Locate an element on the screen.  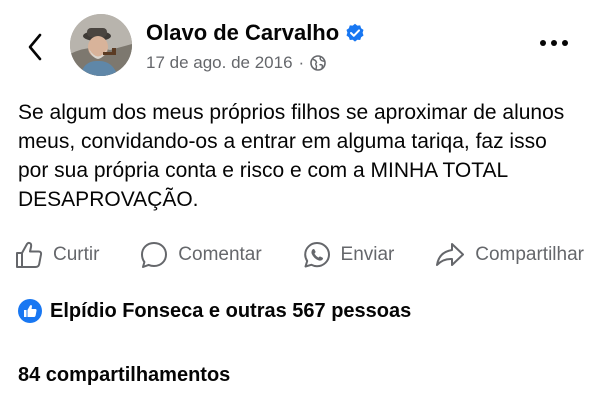
action-bar: Curtir Comentar Enviar Compartilhar is located at coordinates (299, 255).